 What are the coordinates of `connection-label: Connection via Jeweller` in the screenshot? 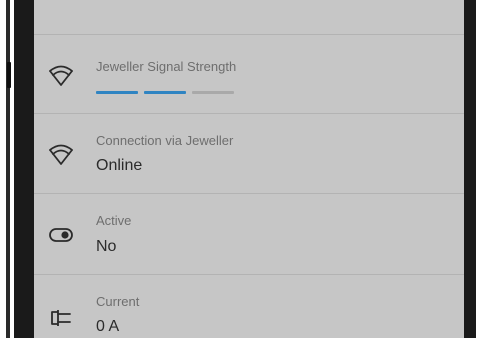 It's located at (165, 140).